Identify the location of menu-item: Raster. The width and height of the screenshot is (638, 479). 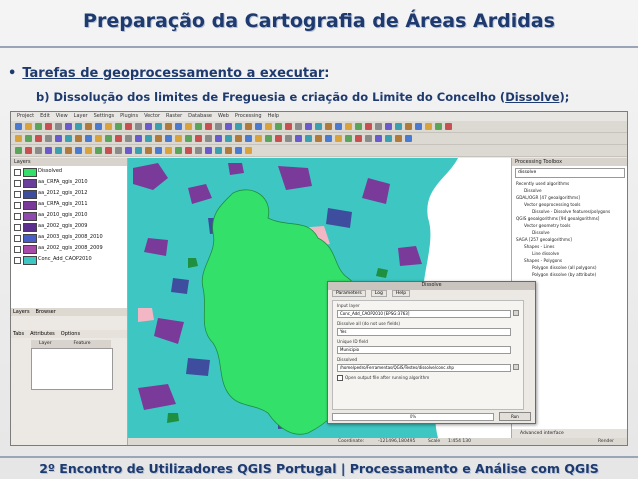
(174, 116).